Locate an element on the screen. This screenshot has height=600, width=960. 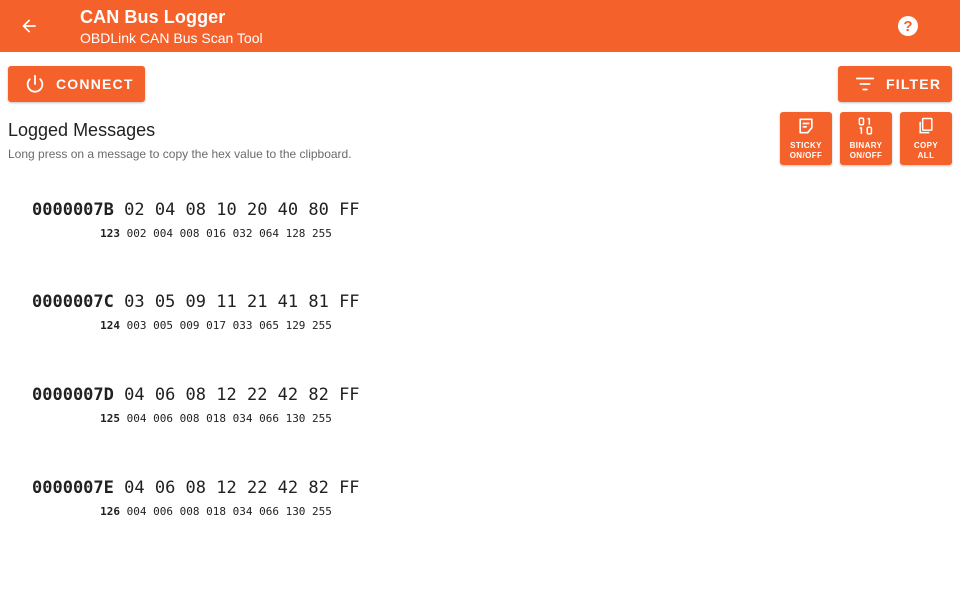
sticky-note-icon is located at coordinates (806, 126).